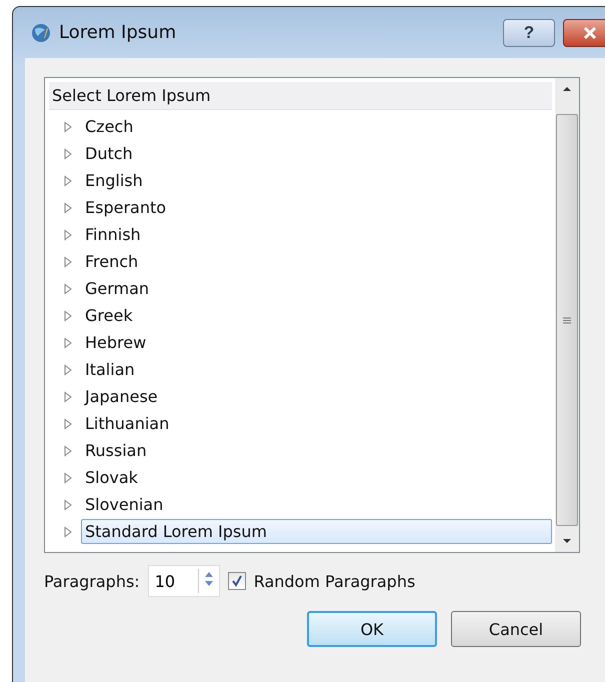 The height and width of the screenshot is (682, 605). I want to click on scroll-up-icon, so click(567, 89).